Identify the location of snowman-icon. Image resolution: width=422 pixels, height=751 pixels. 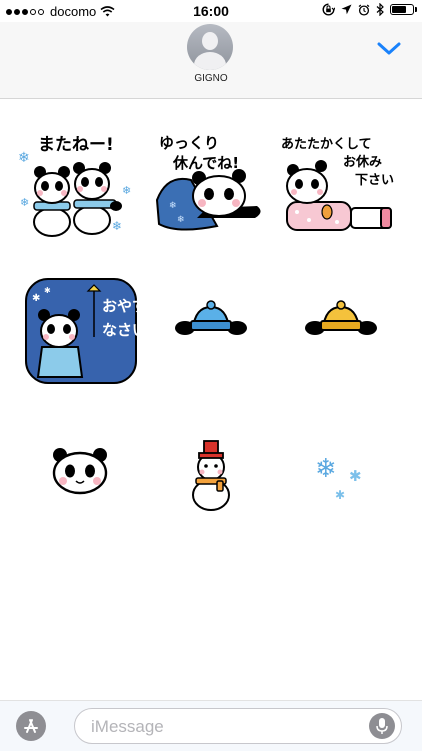
(211, 475).